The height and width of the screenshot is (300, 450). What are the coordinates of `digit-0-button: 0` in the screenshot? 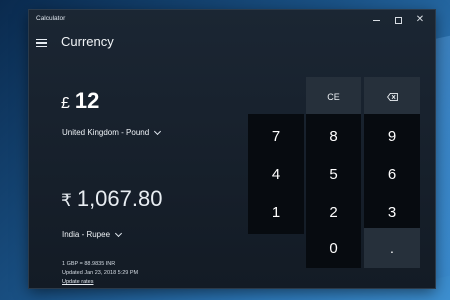 It's located at (333, 248).